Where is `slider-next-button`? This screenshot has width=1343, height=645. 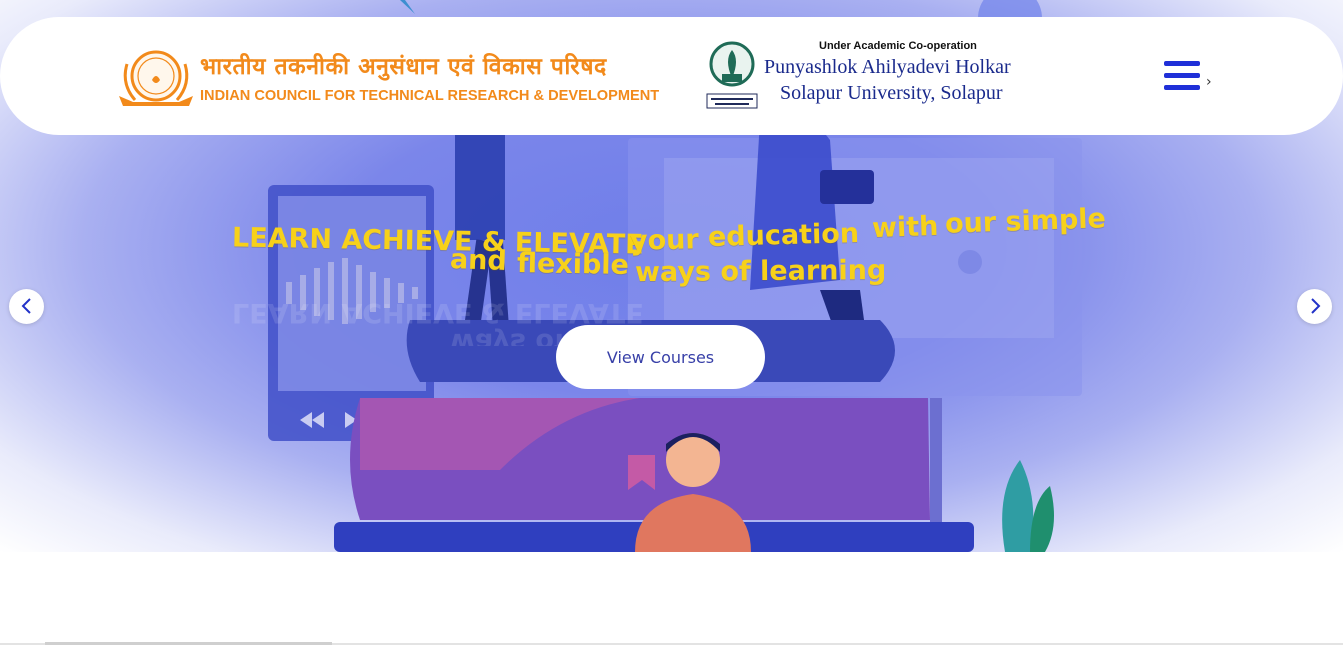 slider-next-button is located at coordinates (1314, 306).